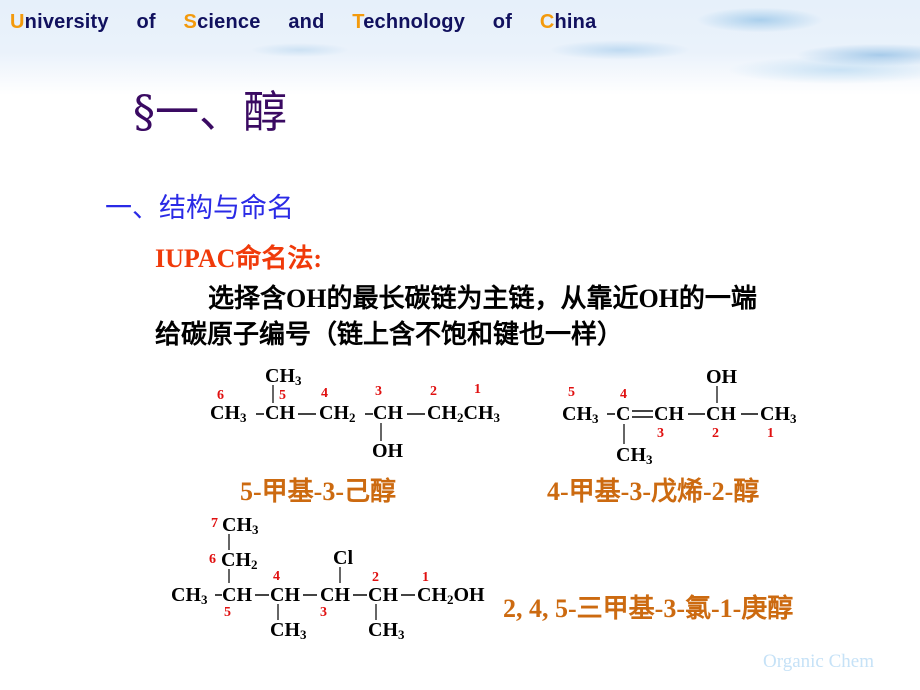  Describe the element at coordinates (653, 491) in the screenshot. I see `compound-name-2: 4-甲基-3-戊烯-2-醇` at that location.